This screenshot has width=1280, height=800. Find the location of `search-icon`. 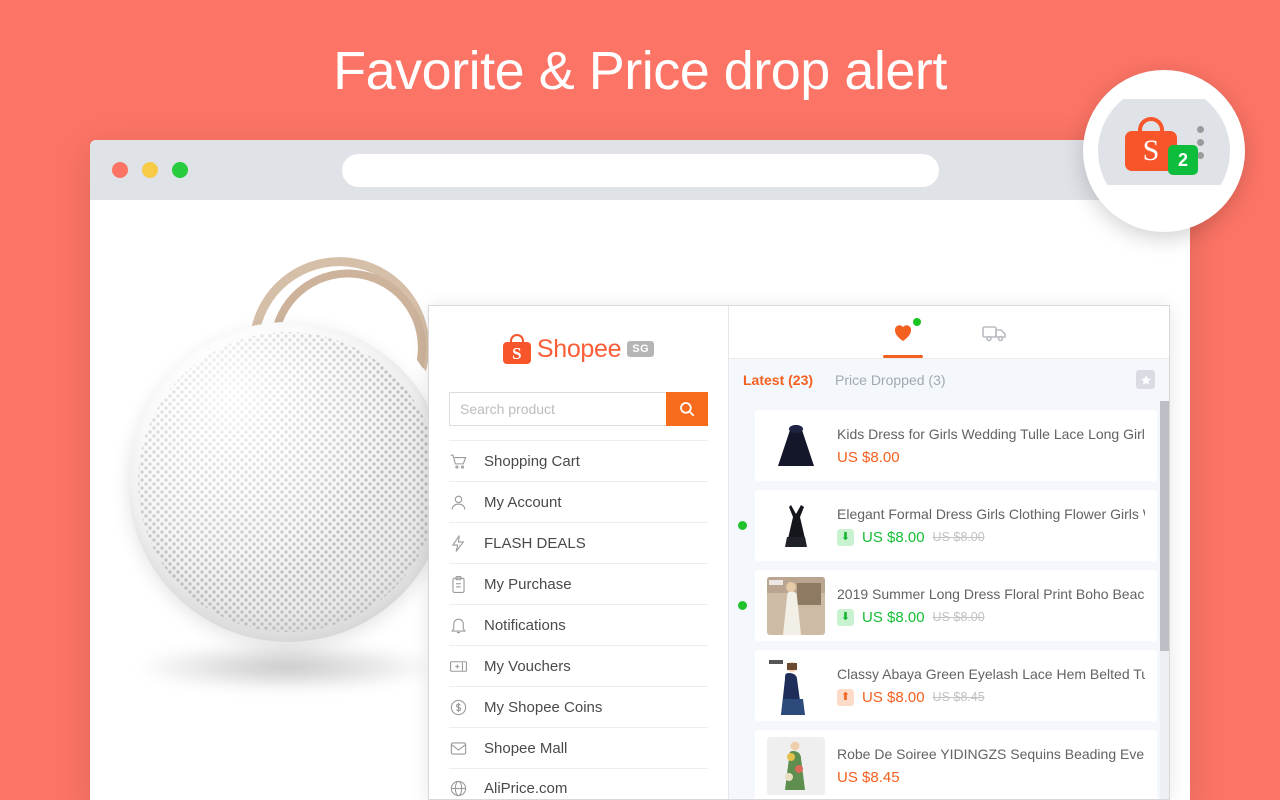

search-icon is located at coordinates (687, 409).